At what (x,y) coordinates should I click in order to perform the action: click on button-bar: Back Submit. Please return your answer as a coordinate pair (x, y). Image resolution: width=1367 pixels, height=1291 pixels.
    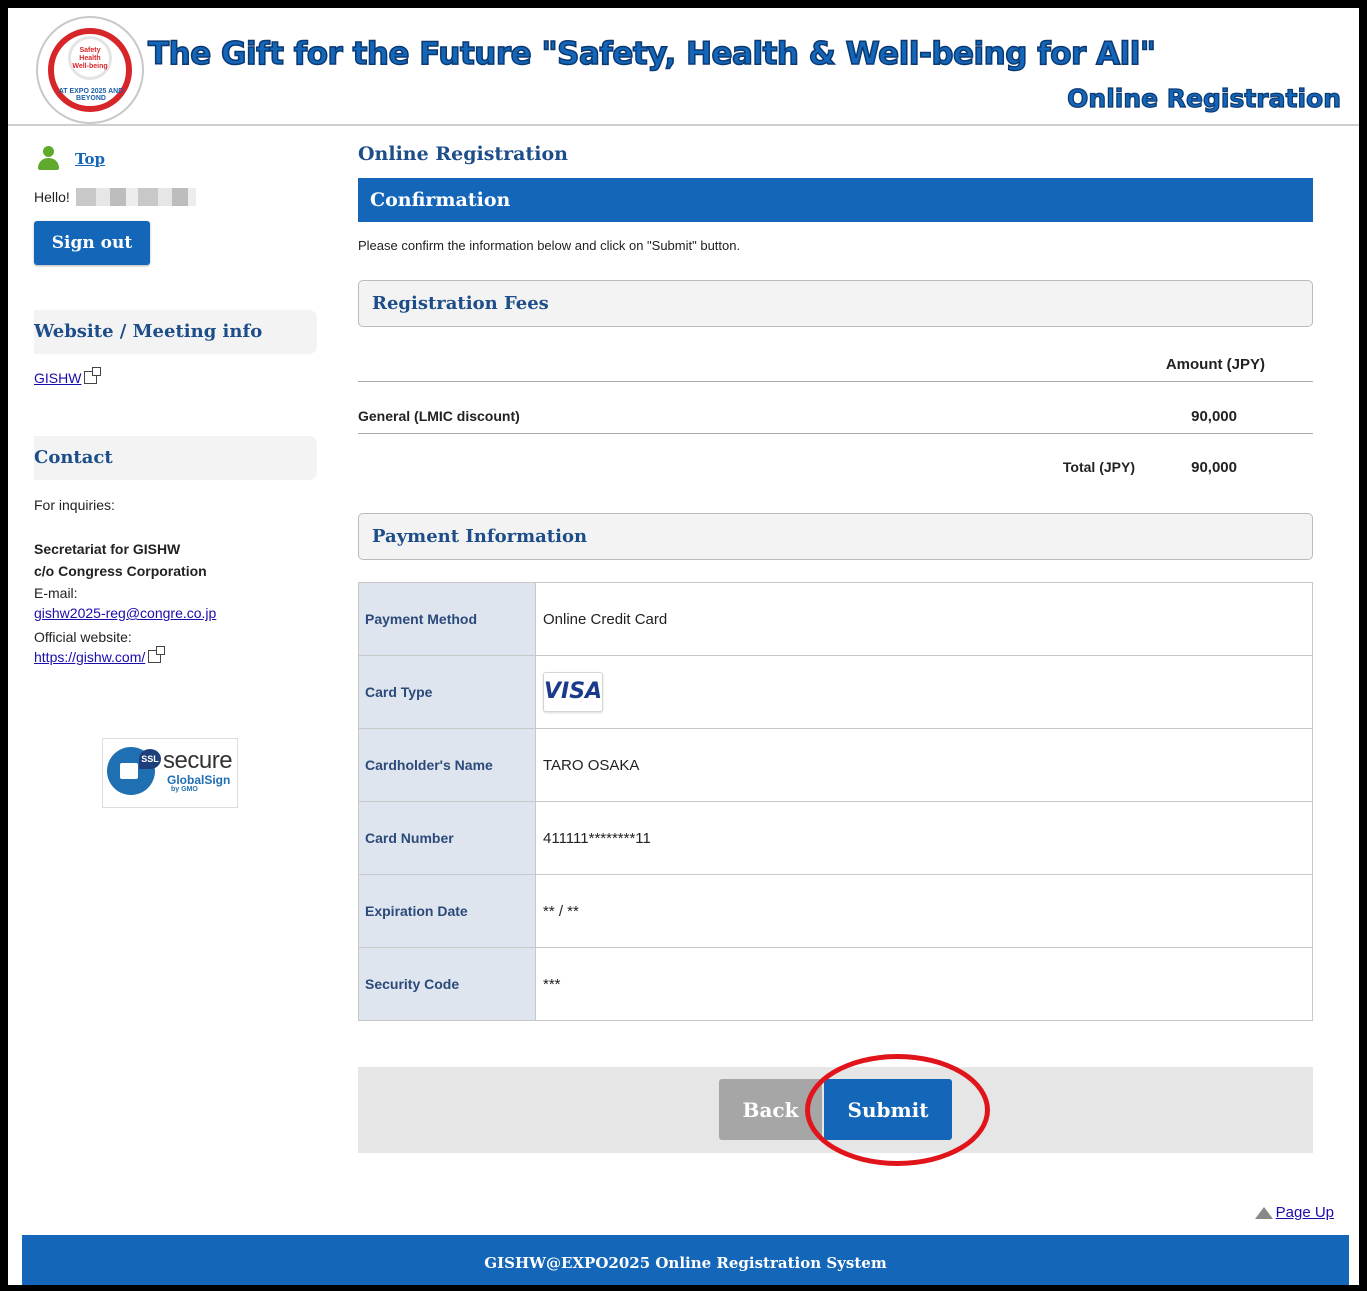
    Looking at the image, I should click on (835, 1110).